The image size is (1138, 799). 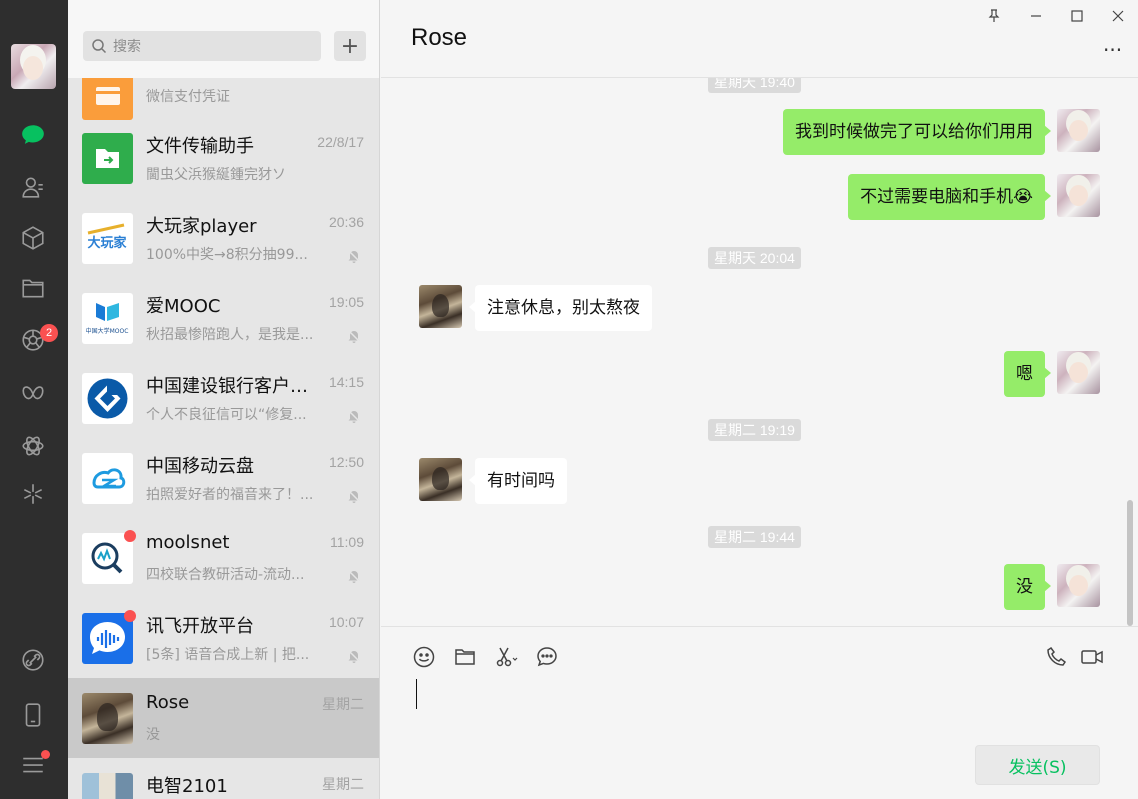 I want to click on maximize-icon, so click(x=1077, y=16).